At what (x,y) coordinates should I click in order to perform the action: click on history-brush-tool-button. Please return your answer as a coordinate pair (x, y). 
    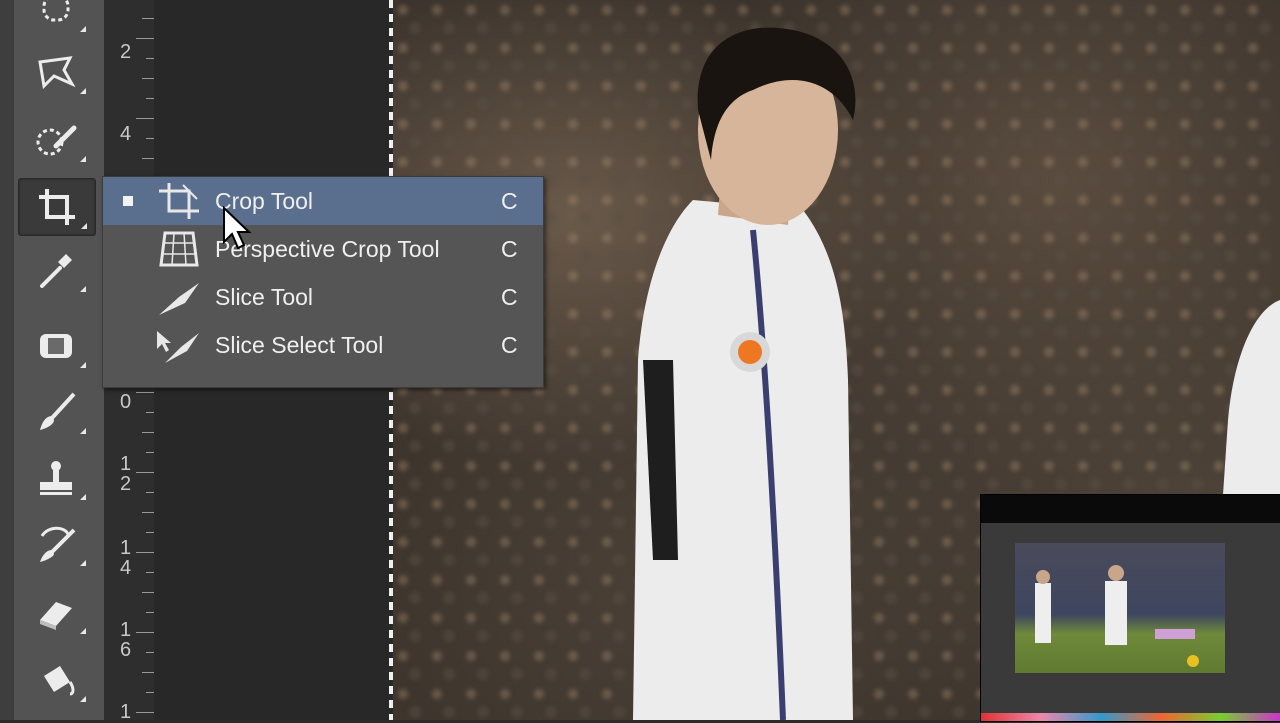
    Looking at the image, I should click on (56, 544).